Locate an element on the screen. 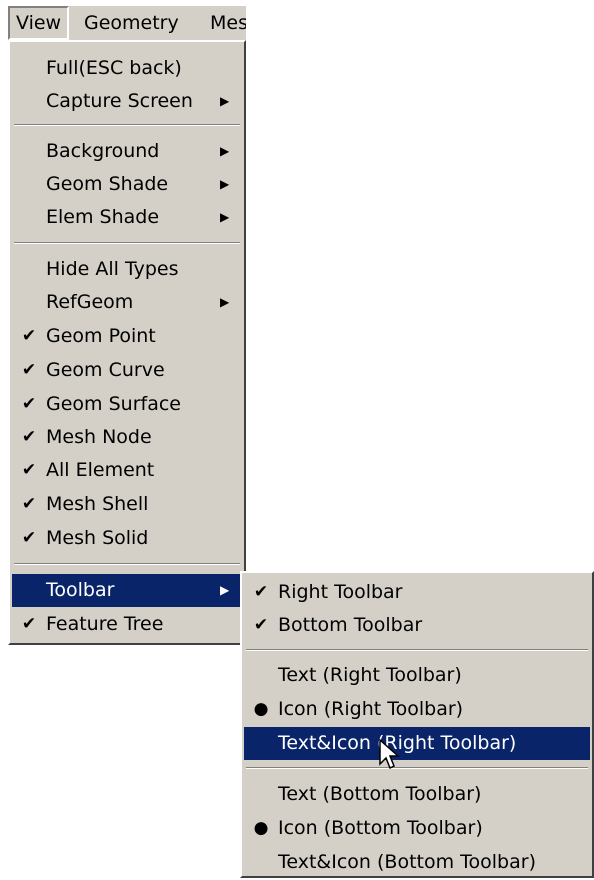 The height and width of the screenshot is (880, 594). menu-item-label: RefGeom is located at coordinates (90, 302).